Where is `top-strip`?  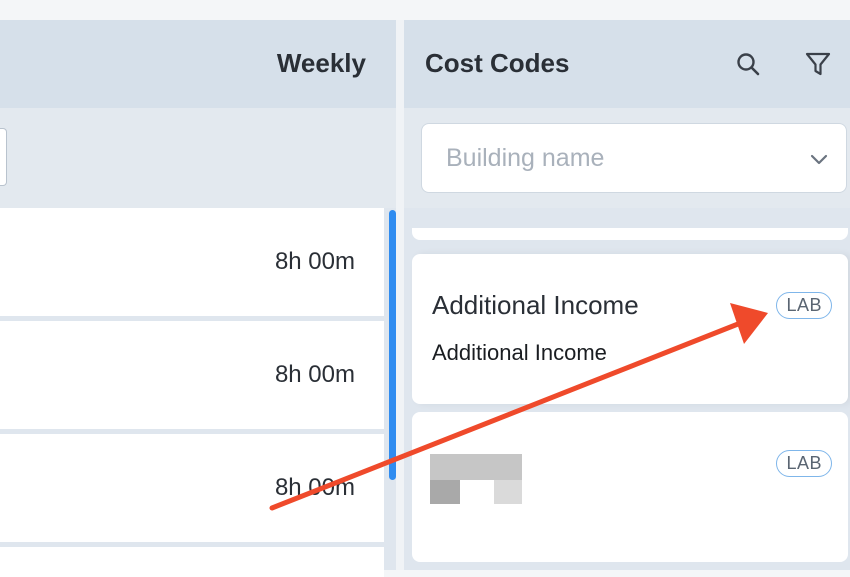 top-strip is located at coordinates (425, 10).